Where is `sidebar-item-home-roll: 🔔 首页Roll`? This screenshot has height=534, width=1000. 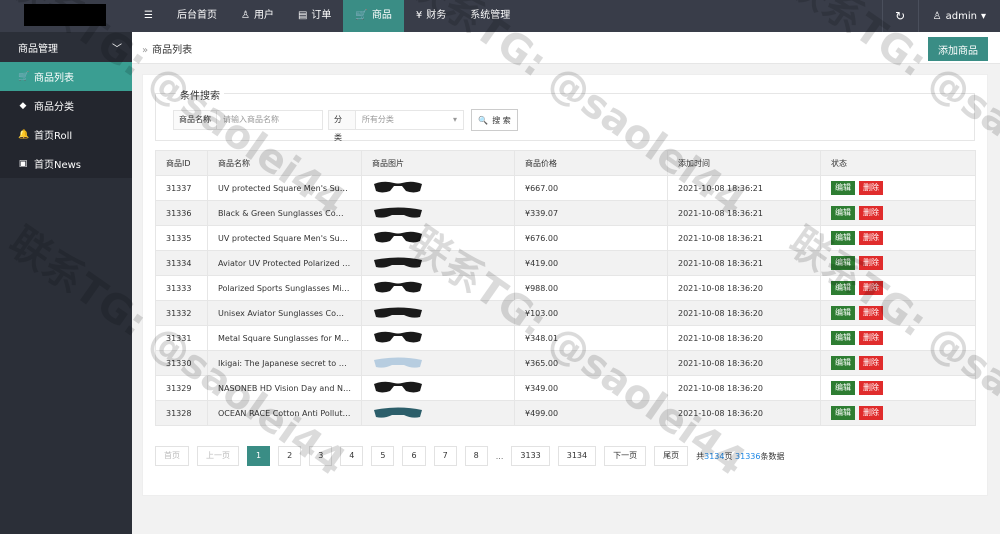 sidebar-item-home-roll: 🔔 首页Roll is located at coordinates (66, 134).